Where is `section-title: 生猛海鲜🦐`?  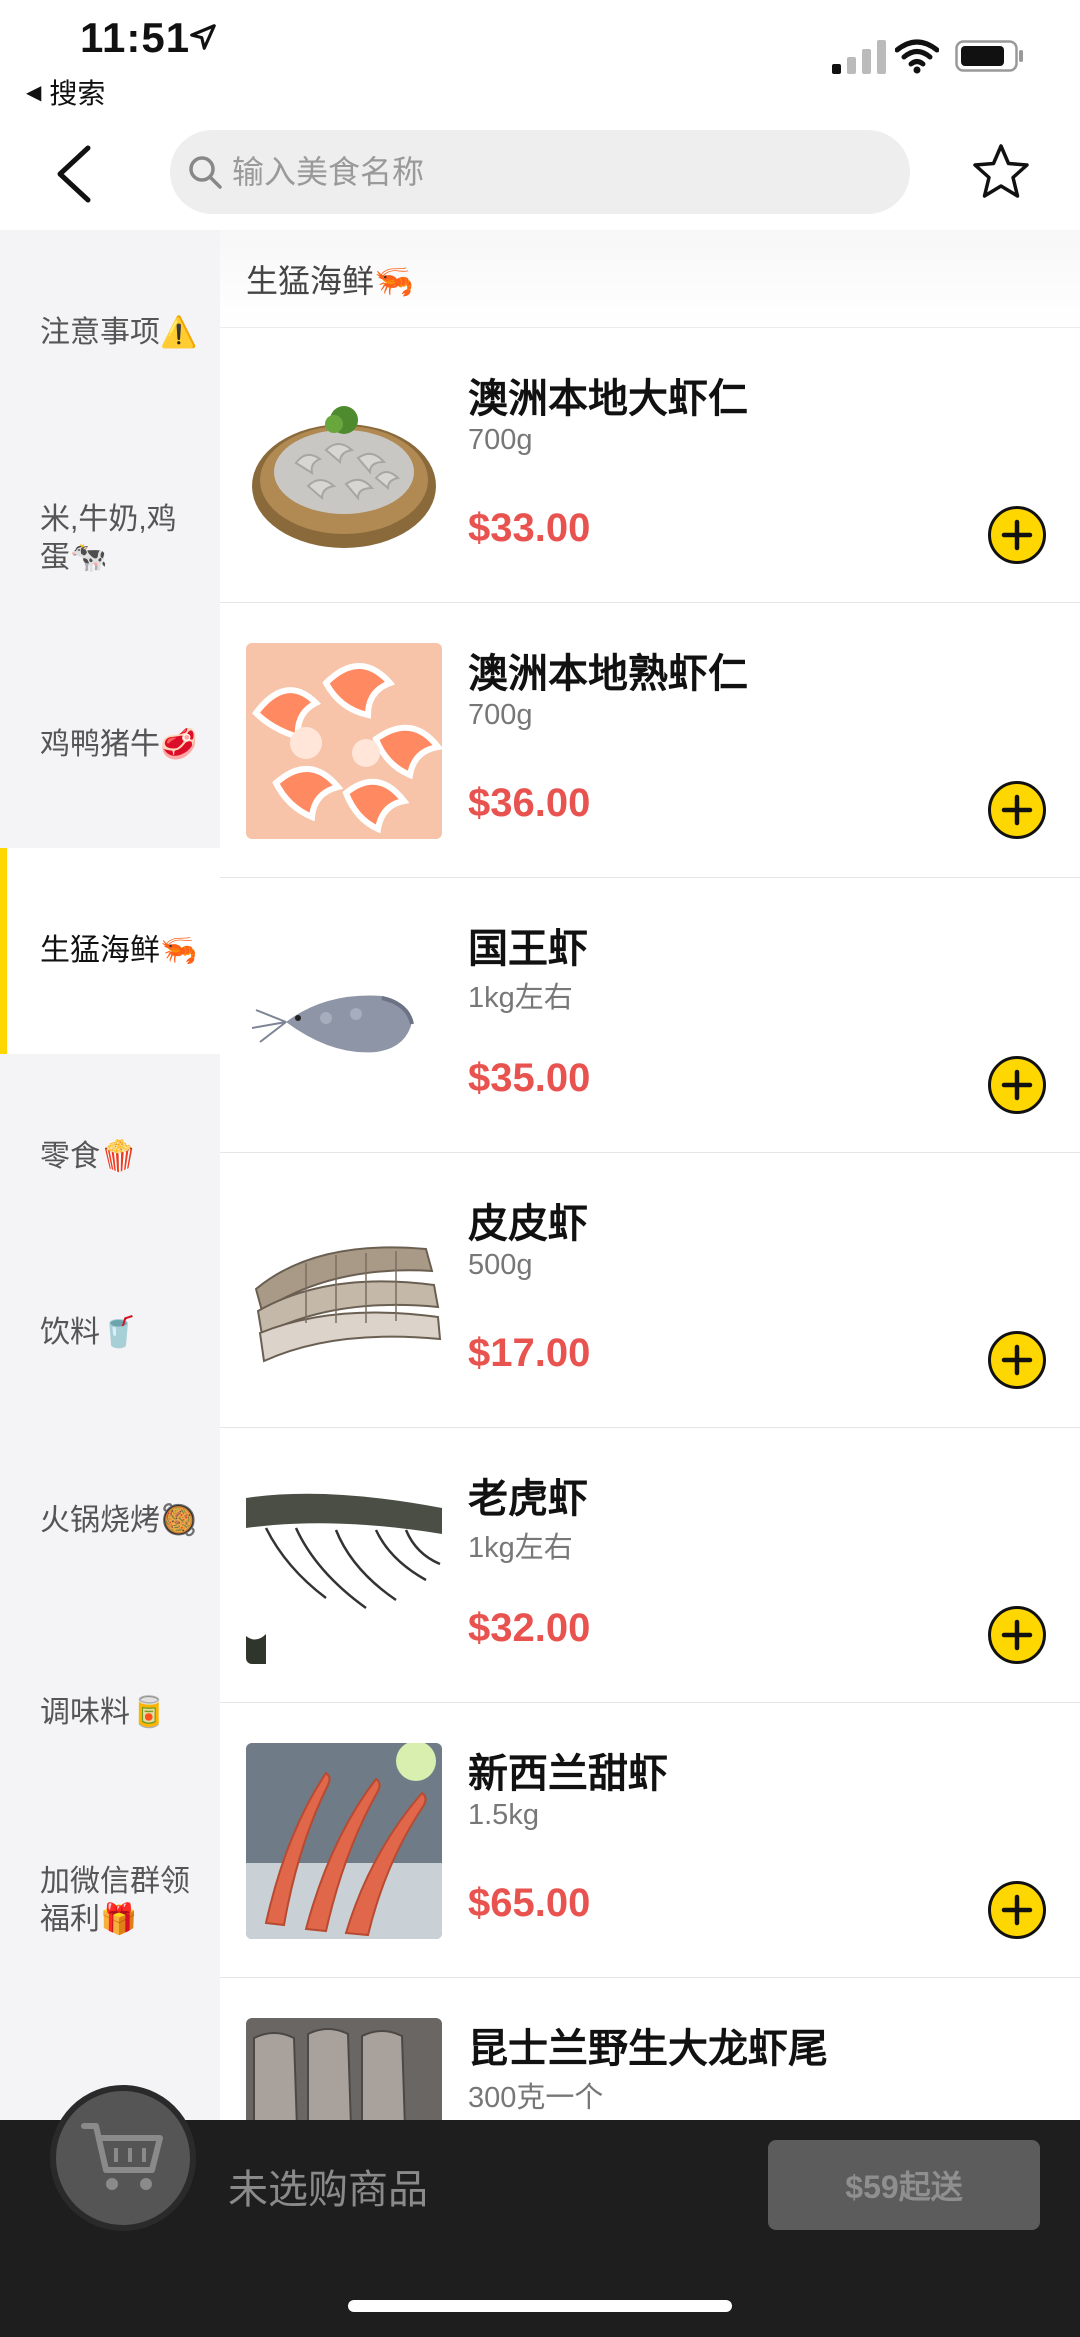
section-title: 生猛海鲜🦐 is located at coordinates (650, 279).